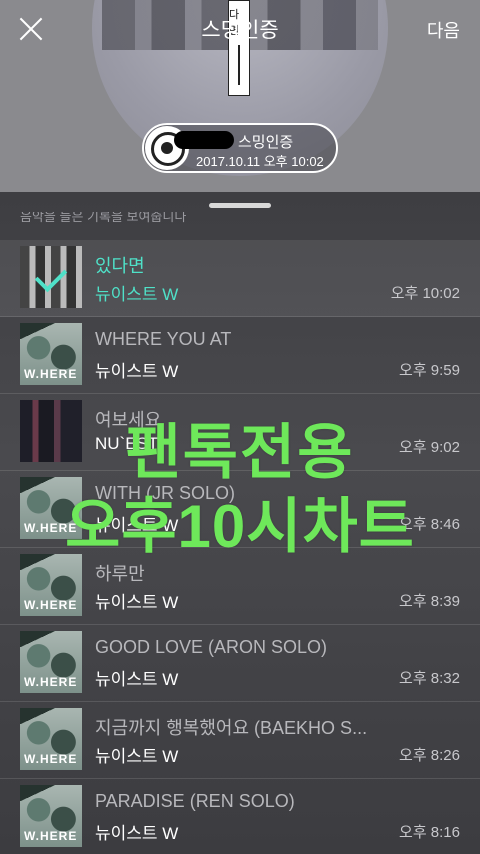 Image resolution: width=480 pixels, height=854 pixels. Describe the element at coordinates (429, 832) in the screenshot. I see `play-time: 오후 8:16` at that location.